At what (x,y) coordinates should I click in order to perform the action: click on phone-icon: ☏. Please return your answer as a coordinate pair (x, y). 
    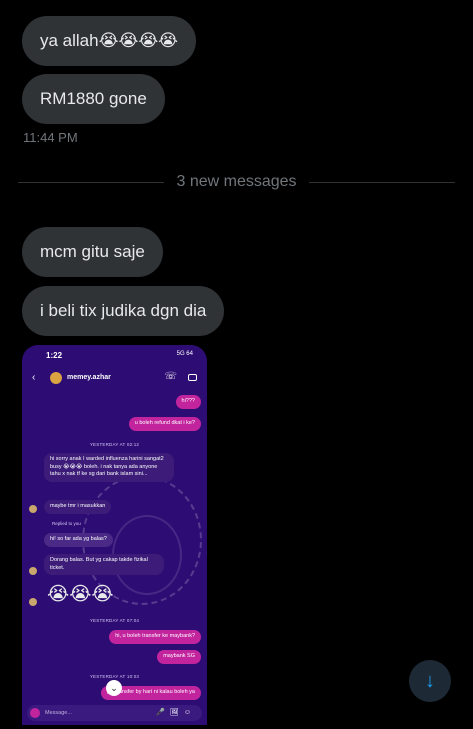
    Looking at the image, I should click on (170, 376).